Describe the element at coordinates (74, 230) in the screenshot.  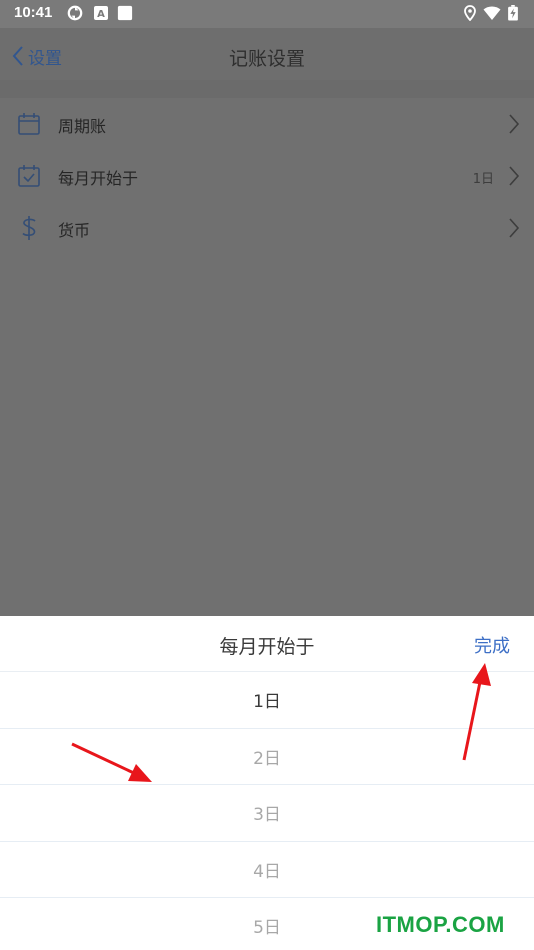
I see `settings-item-label: 货币` at that location.